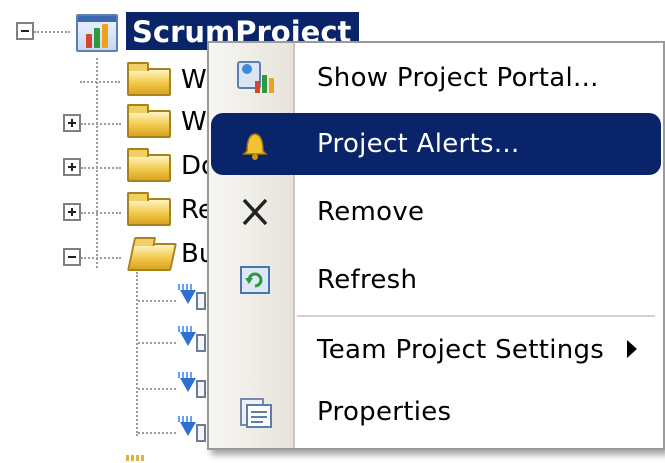  What do you see at coordinates (97, 33) in the screenshot?
I see `team-project-icon` at bounding box center [97, 33].